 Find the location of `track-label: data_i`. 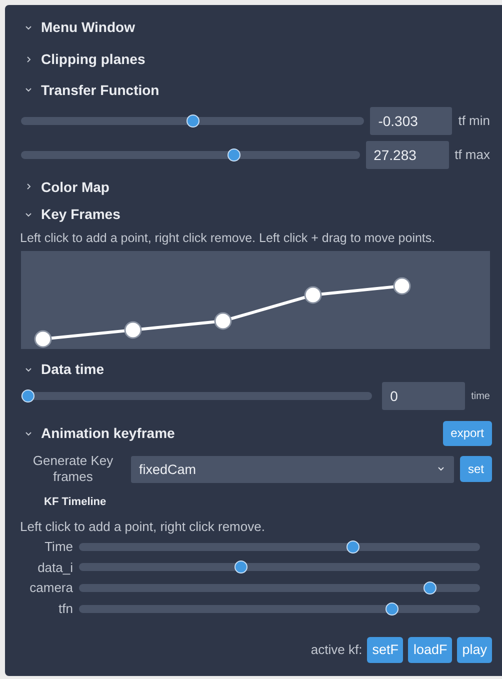

track-label: data_i is located at coordinates (54, 567).